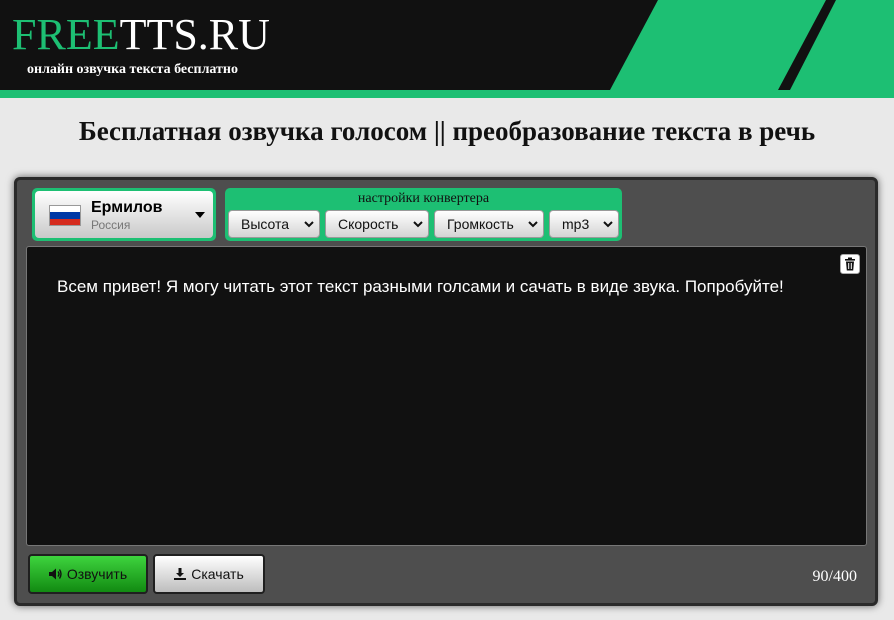 This screenshot has height=620, width=894. What do you see at coordinates (180, 574) in the screenshot?
I see `download-icon` at bounding box center [180, 574].